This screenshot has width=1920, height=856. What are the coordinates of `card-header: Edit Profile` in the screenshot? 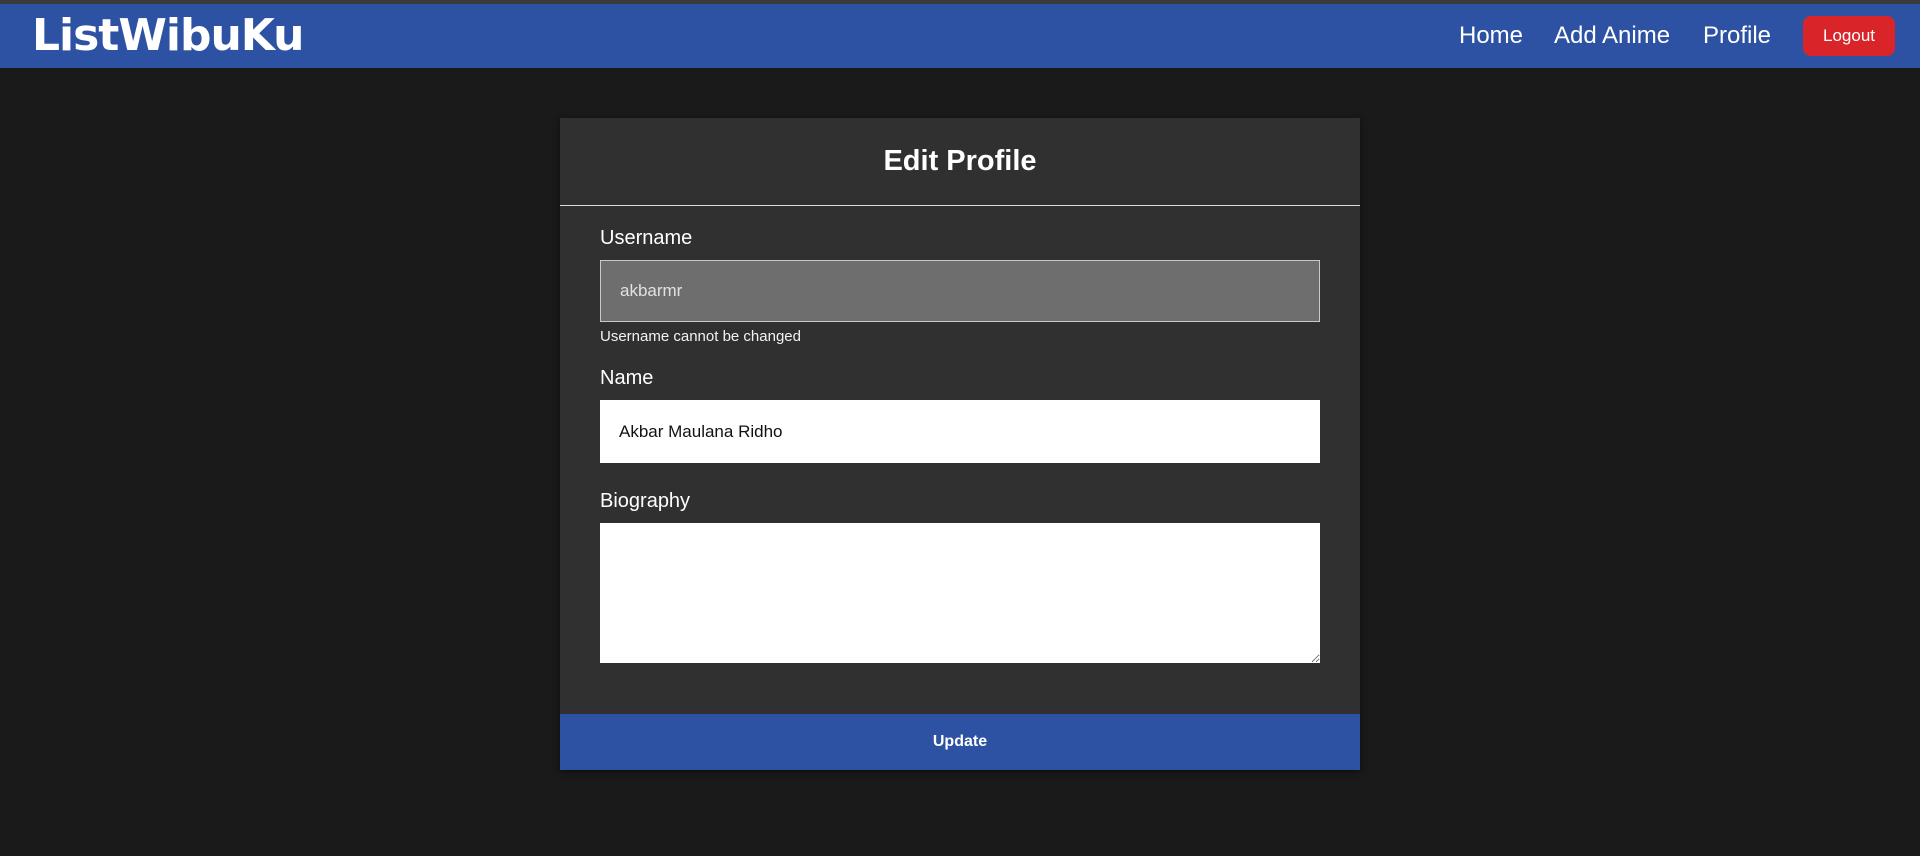 It's located at (960, 162).